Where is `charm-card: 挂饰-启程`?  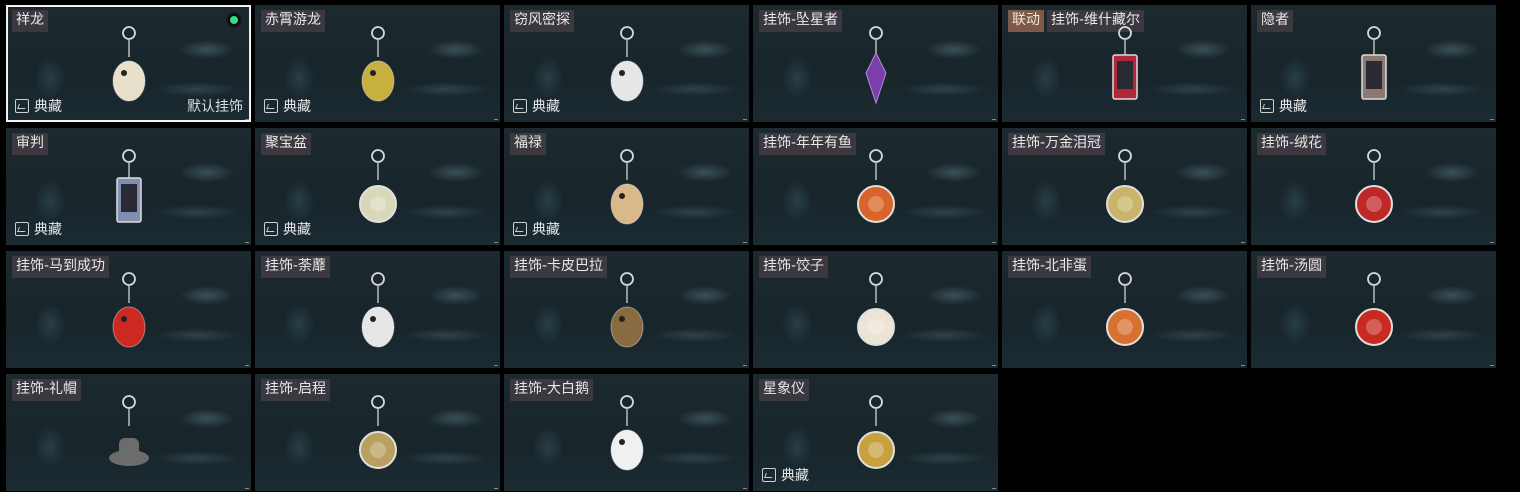
charm-card: 挂饰-启程 is located at coordinates (377, 432).